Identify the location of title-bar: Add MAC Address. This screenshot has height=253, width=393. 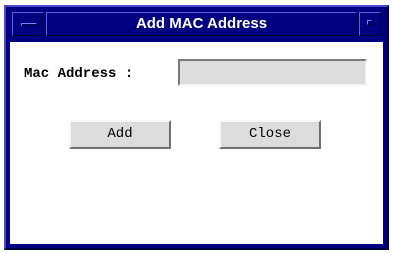
(196, 24).